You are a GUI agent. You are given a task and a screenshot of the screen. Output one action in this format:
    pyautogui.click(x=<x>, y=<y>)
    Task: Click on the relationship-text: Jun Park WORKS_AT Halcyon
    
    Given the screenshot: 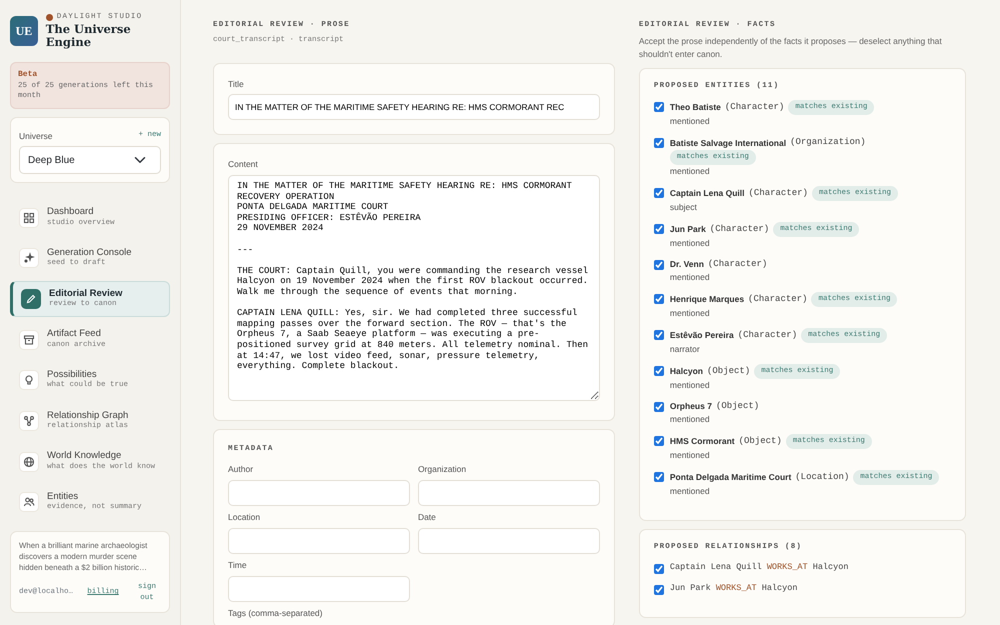 What is the action you would take?
    pyautogui.click(x=734, y=588)
    